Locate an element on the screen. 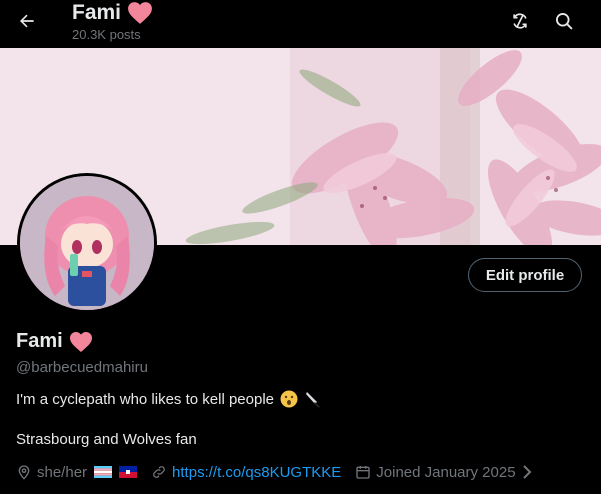 The height and width of the screenshot is (494, 601). bio-text: I'm a cyclepath who likes to kell people is located at coordinates (145, 399).